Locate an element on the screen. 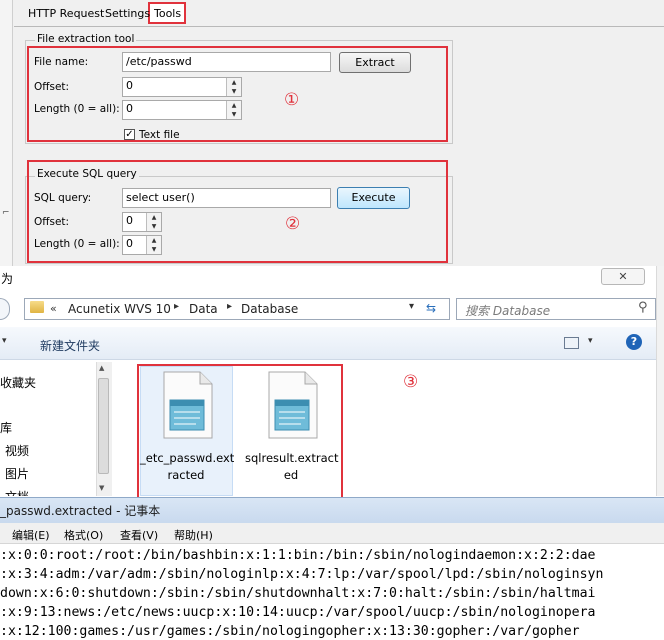 The image size is (664, 640). refresh-icon: ⇆ is located at coordinates (431, 308).